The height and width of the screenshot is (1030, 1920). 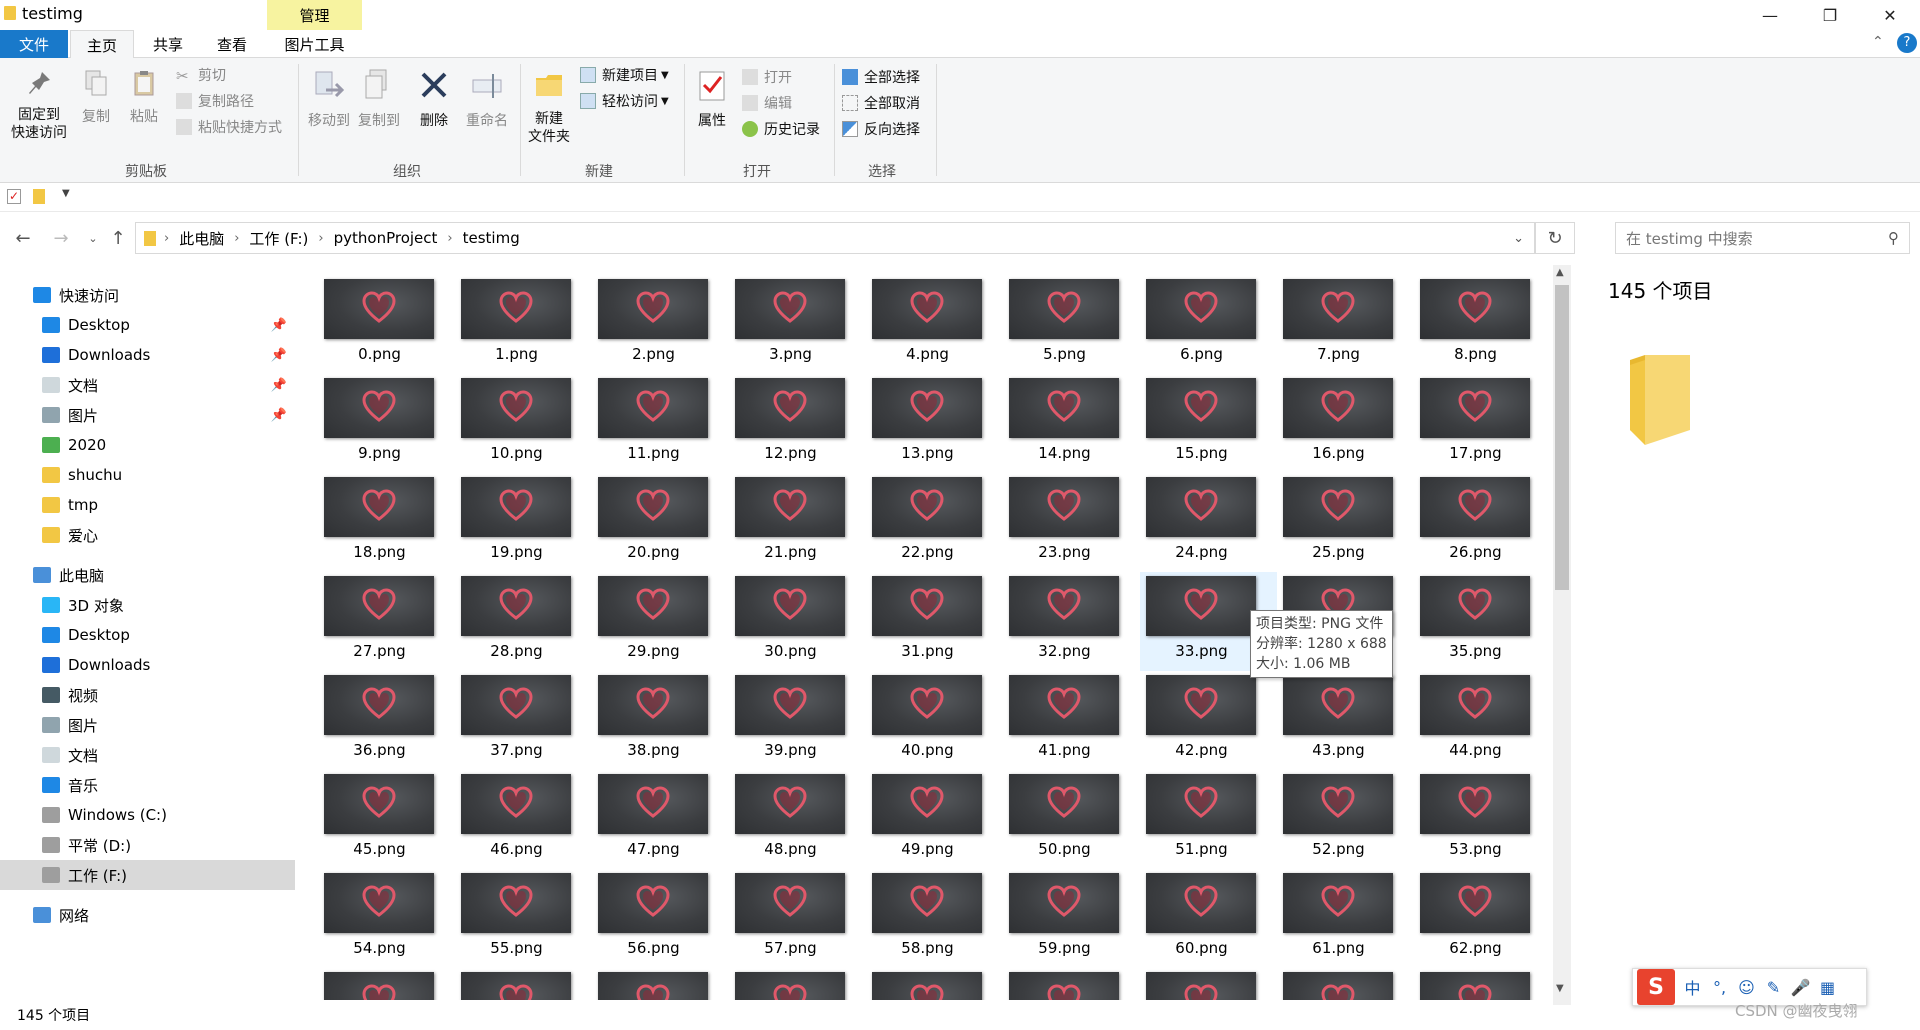 I want to click on breadcrumb-this-pc: 此电脑, so click(x=201, y=238).